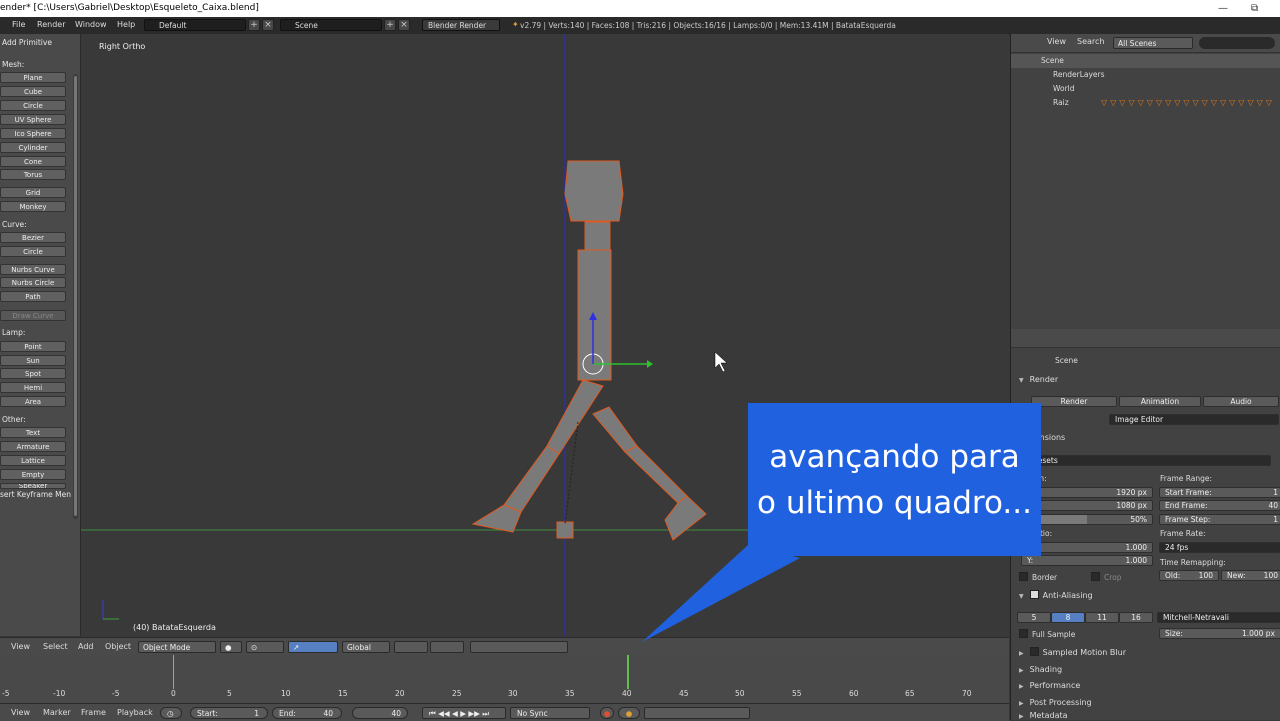 This screenshot has width=1280, height=721. Describe the element at coordinates (1102, 617) in the screenshot. I see `aa-samples-11: 11` at that location.